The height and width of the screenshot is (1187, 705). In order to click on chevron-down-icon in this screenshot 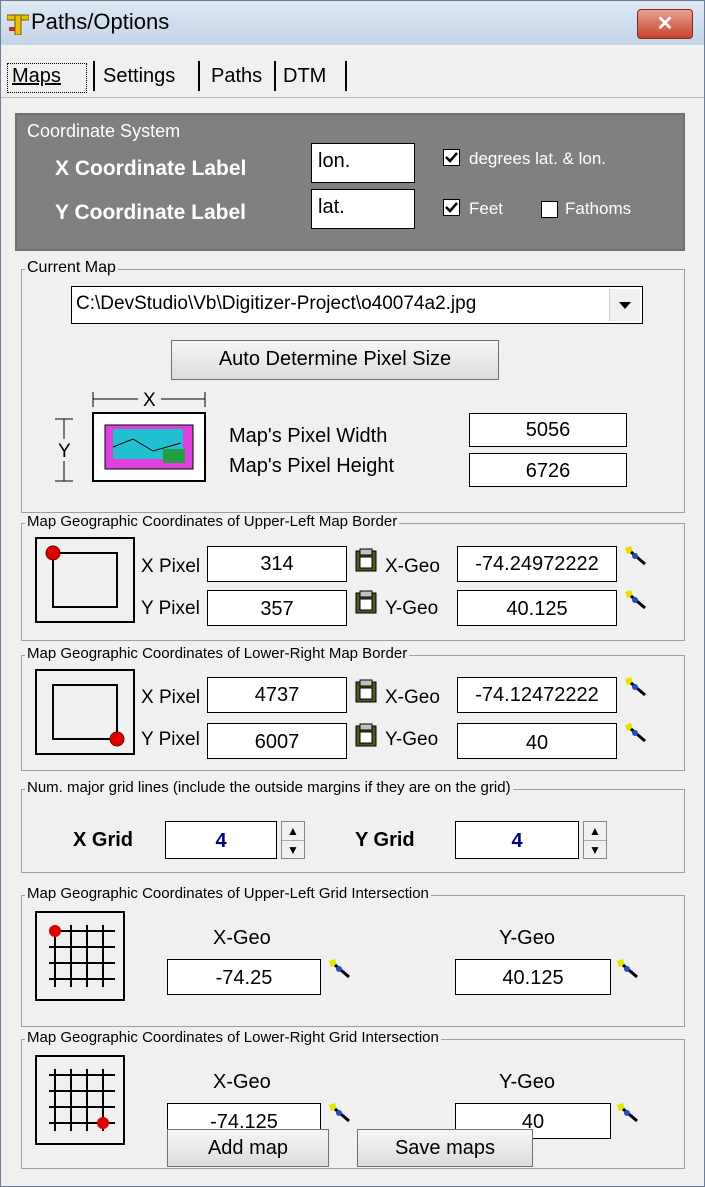, I will do `click(625, 305)`.